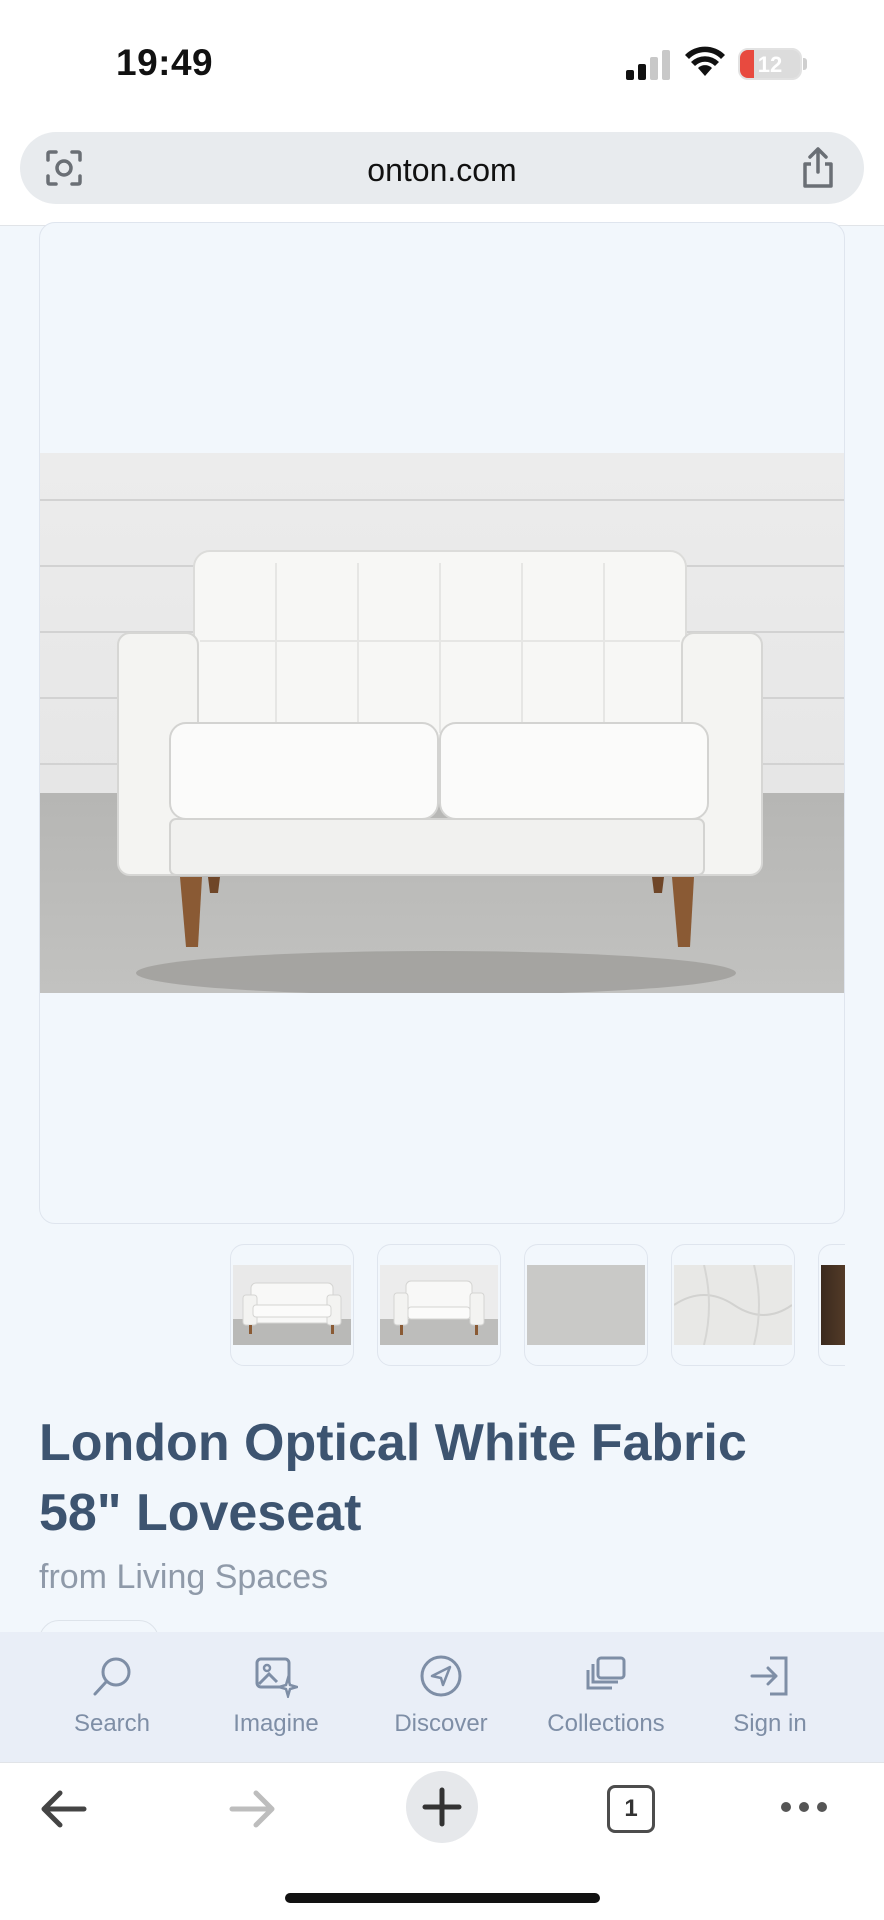 This screenshot has width=884, height=1920. I want to click on thumbnail-room-scene, so click(831, 1305).